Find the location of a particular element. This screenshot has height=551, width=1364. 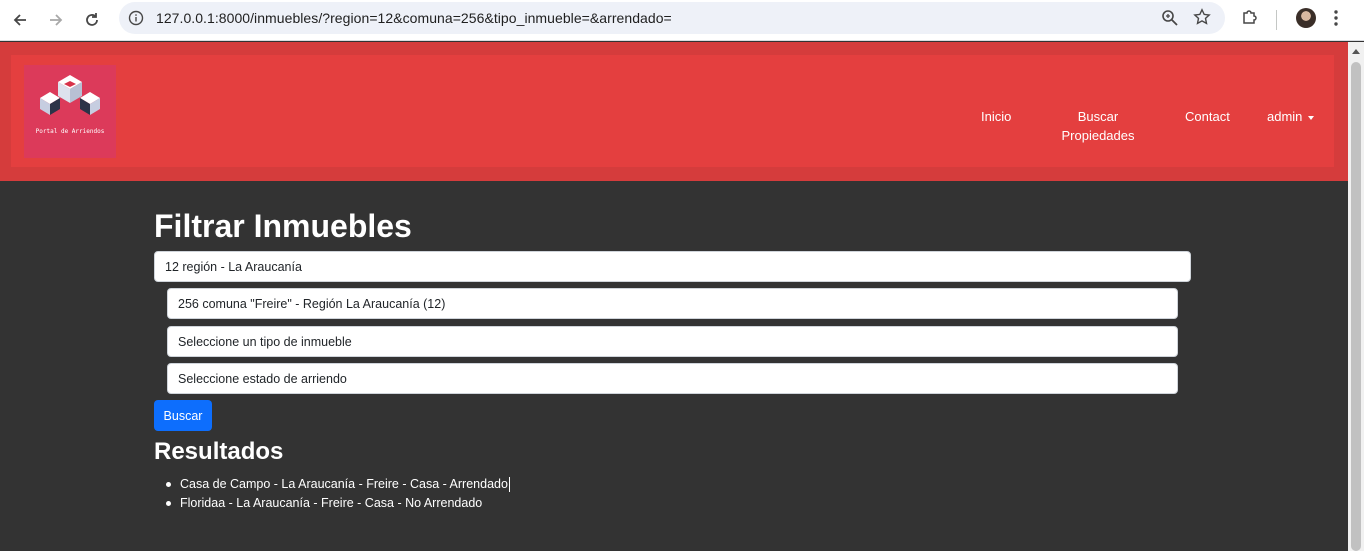

nav-link-buscar-line2: Propiedades is located at coordinates (1098, 135).